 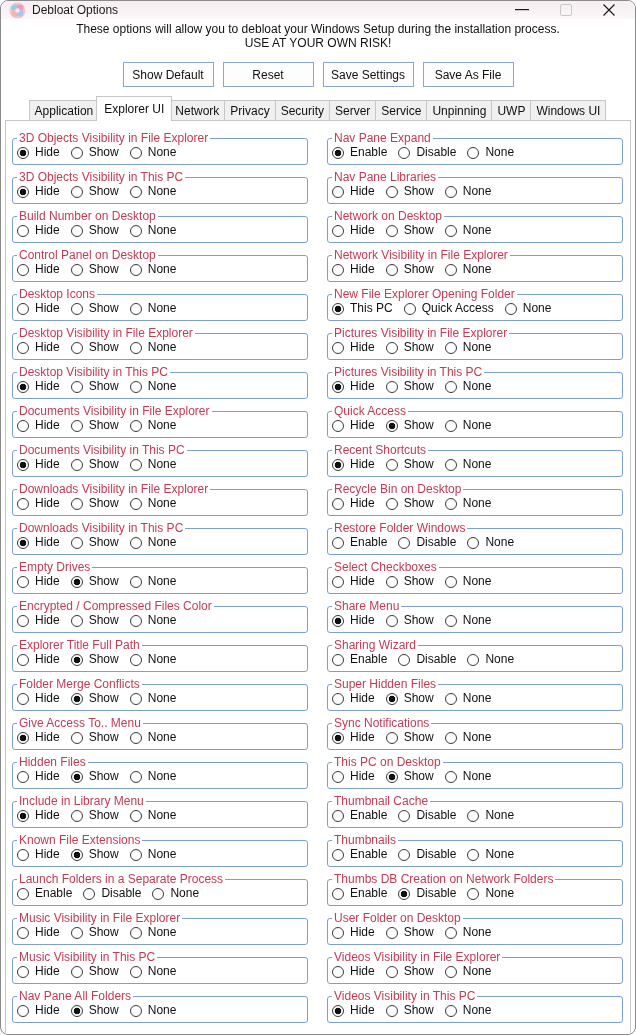 What do you see at coordinates (268, 74) in the screenshot?
I see `action-button: Reset` at bounding box center [268, 74].